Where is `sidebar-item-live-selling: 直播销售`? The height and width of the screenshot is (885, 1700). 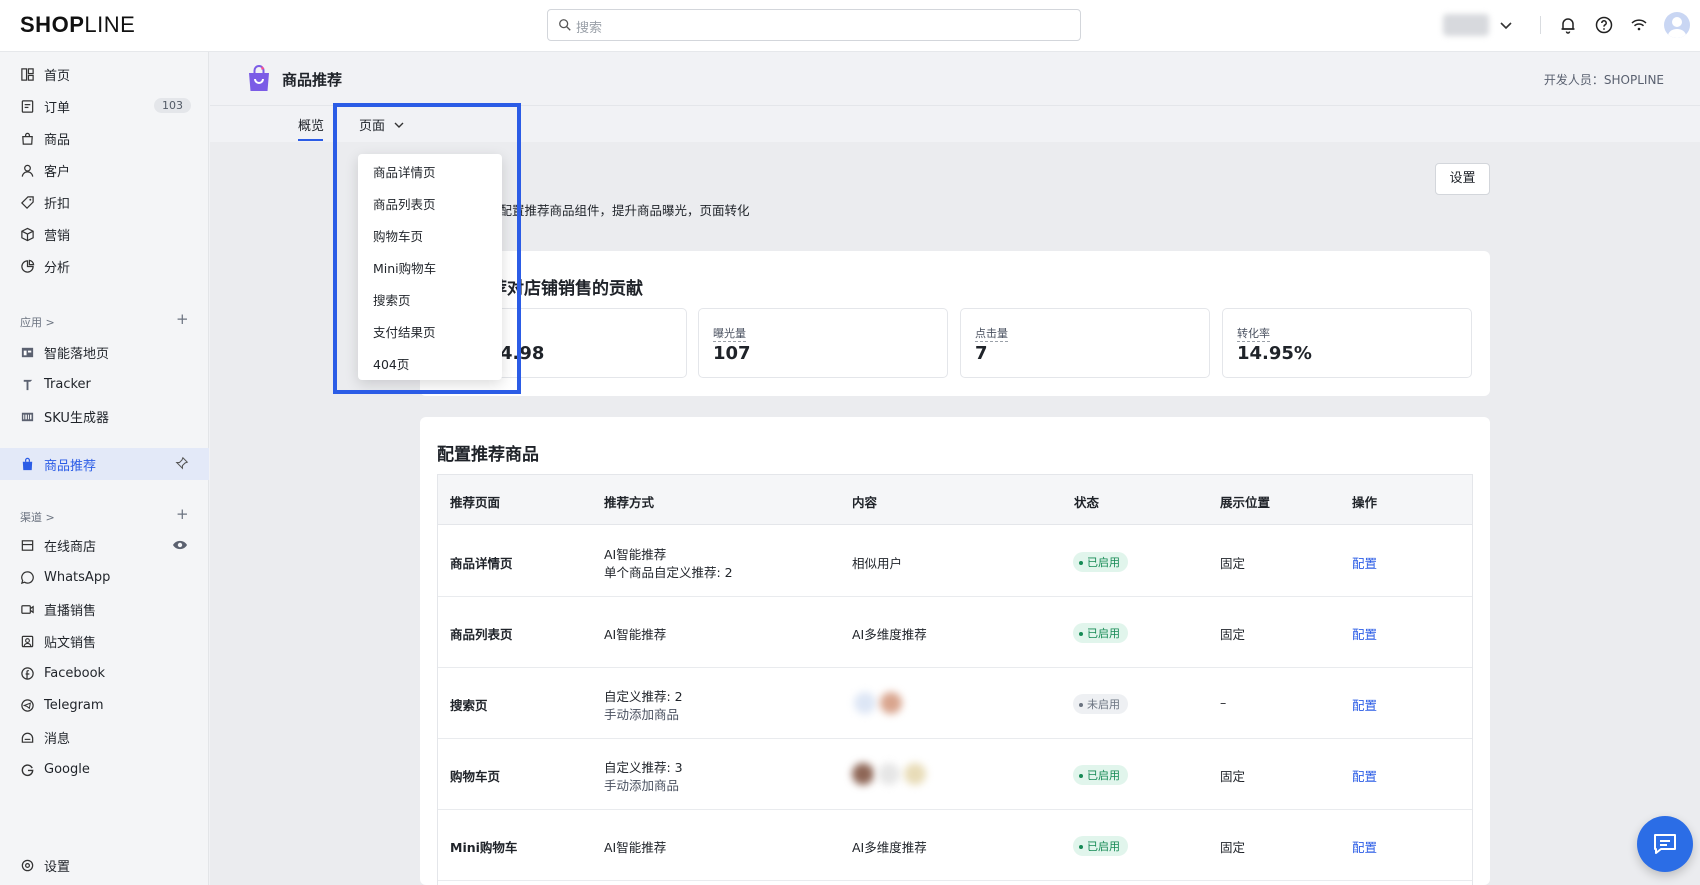
sidebar-item-live-selling: 直播销售 is located at coordinates (104, 609).